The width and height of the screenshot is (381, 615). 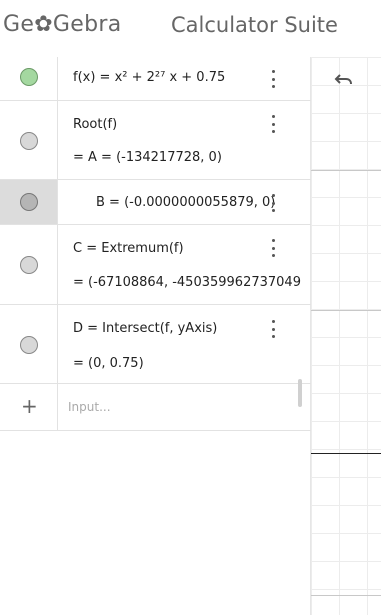 What do you see at coordinates (43, 24) in the screenshot?
I see `logo-flower-icon: ✿` at bounding box center [43, 24].